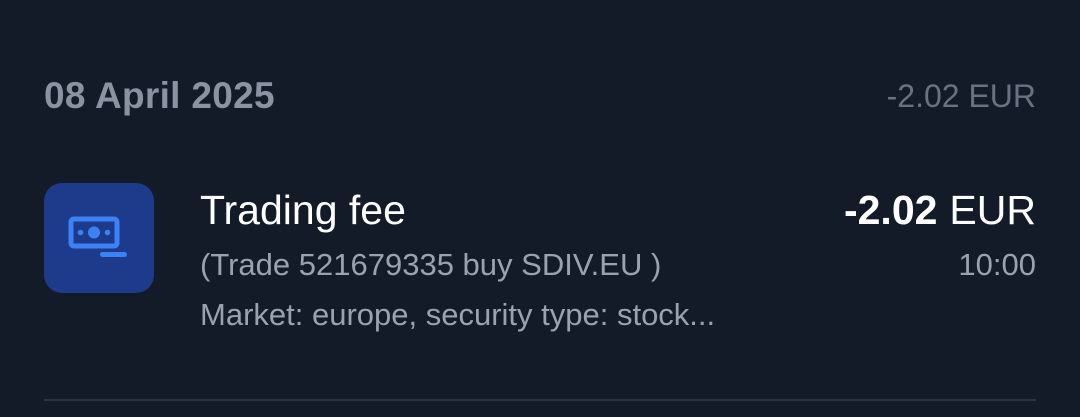 This screenshot has width=1080, height=417. Describe the element at coordinates (940, 210) in the screenshot. I see `transaction-amount: -2.02 EUR` at that location.